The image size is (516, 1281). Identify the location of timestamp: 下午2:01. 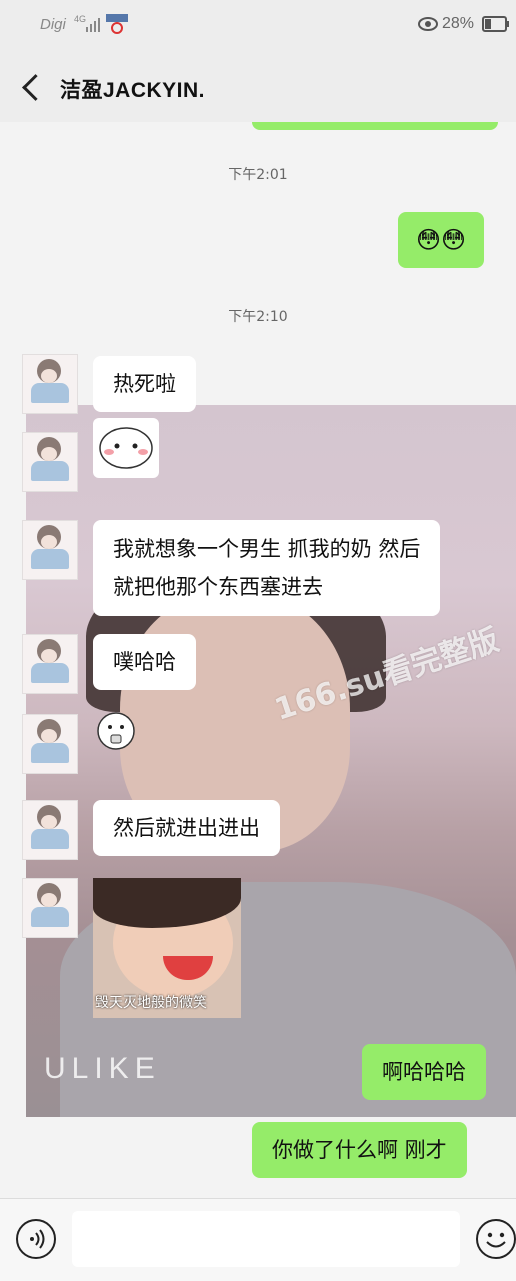
(258, 175).